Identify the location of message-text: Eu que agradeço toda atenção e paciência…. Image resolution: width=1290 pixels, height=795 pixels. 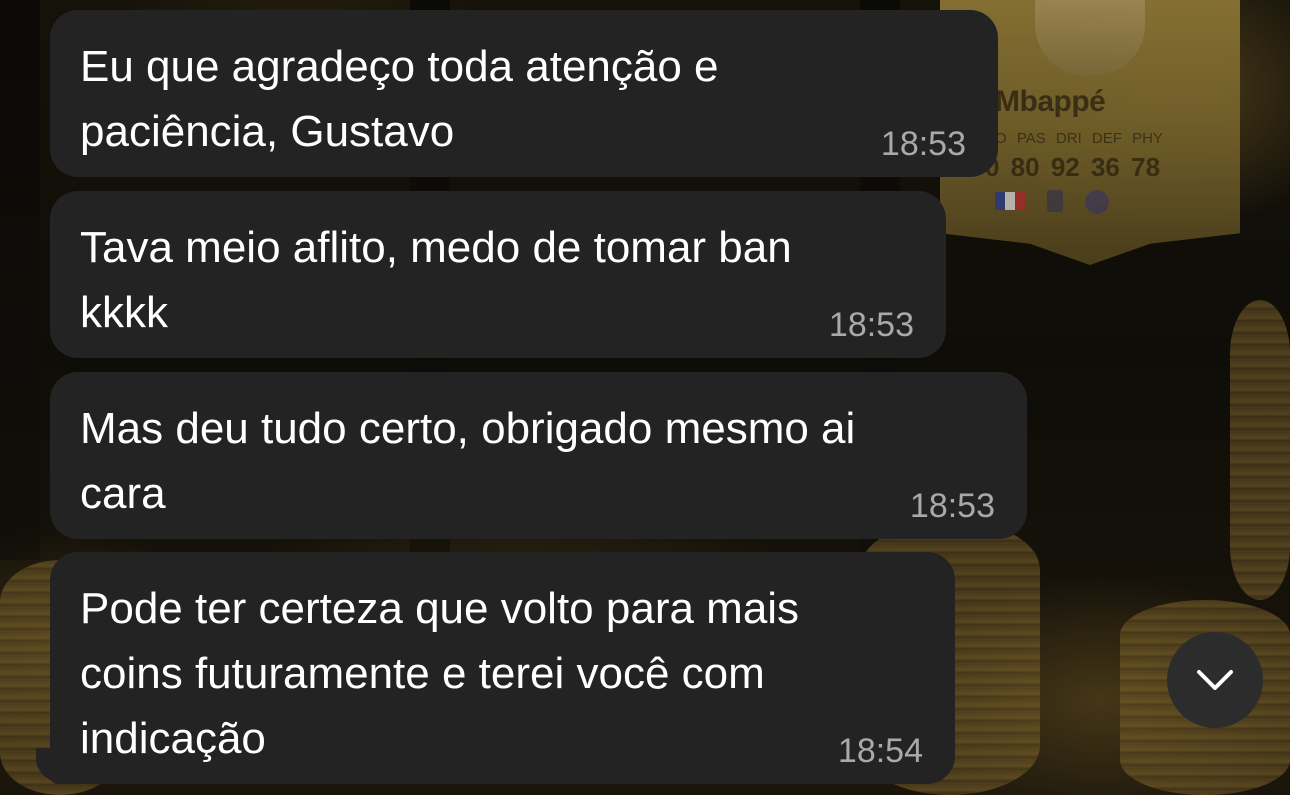
(399, 99).